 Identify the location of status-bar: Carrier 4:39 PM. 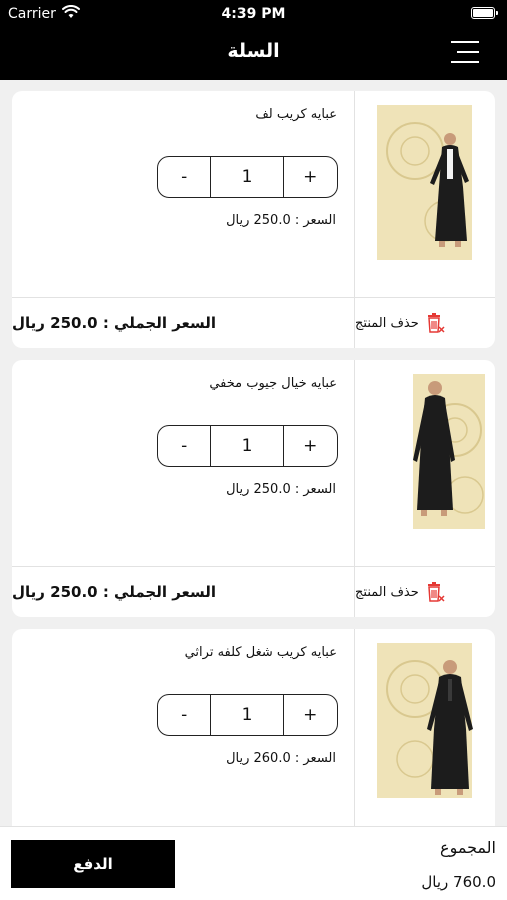
(253, 14).